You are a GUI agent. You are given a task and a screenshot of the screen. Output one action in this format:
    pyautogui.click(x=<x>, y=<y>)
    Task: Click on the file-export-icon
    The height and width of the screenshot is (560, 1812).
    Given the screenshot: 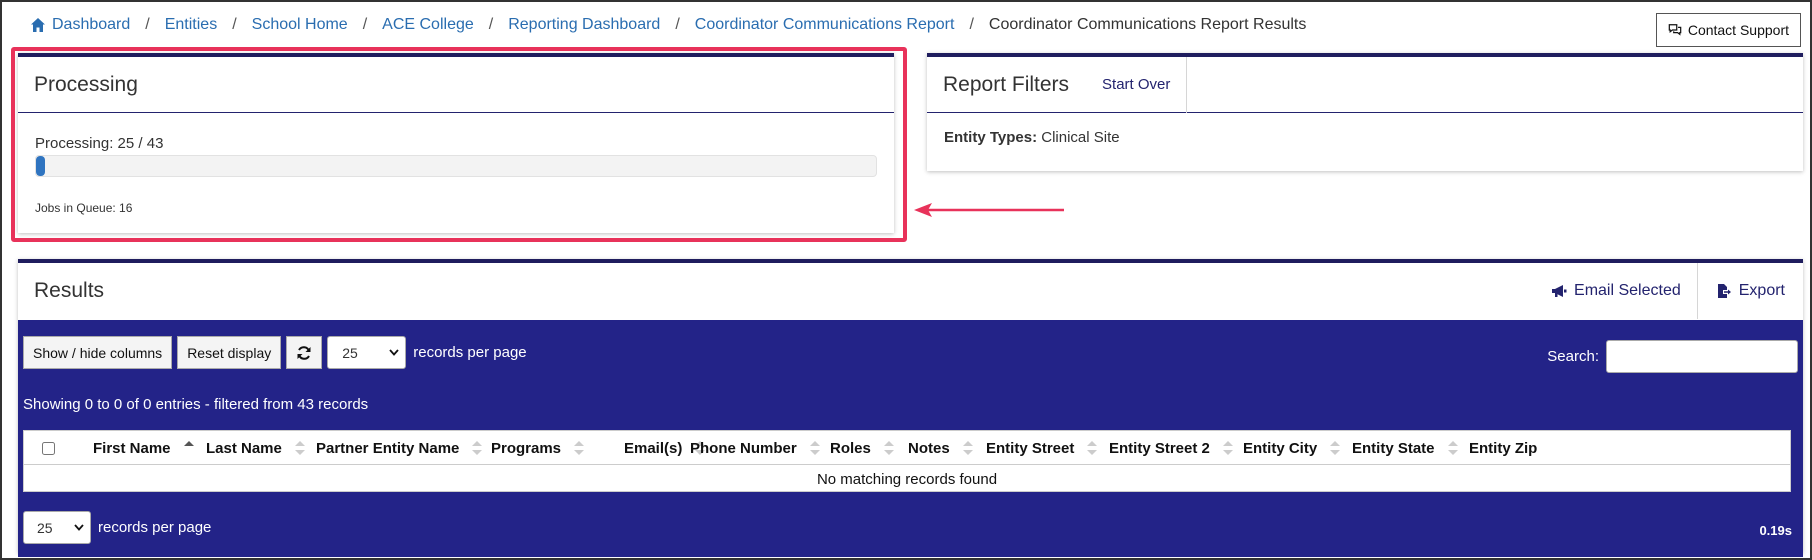 What is the action you would take?
    pyautogui.click(x=1724, y=291)
    